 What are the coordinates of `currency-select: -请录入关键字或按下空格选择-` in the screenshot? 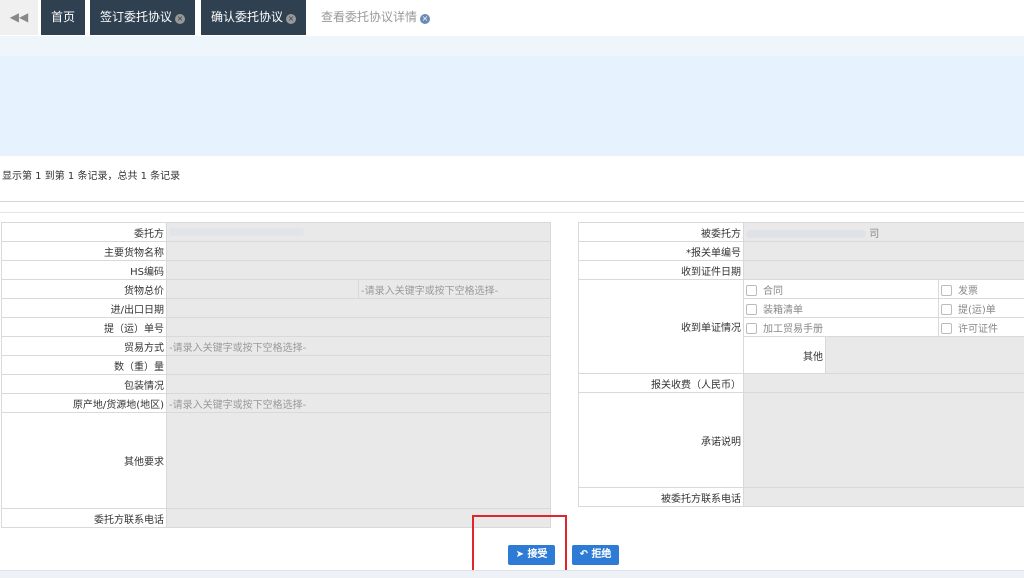 It's located at (454, 289).